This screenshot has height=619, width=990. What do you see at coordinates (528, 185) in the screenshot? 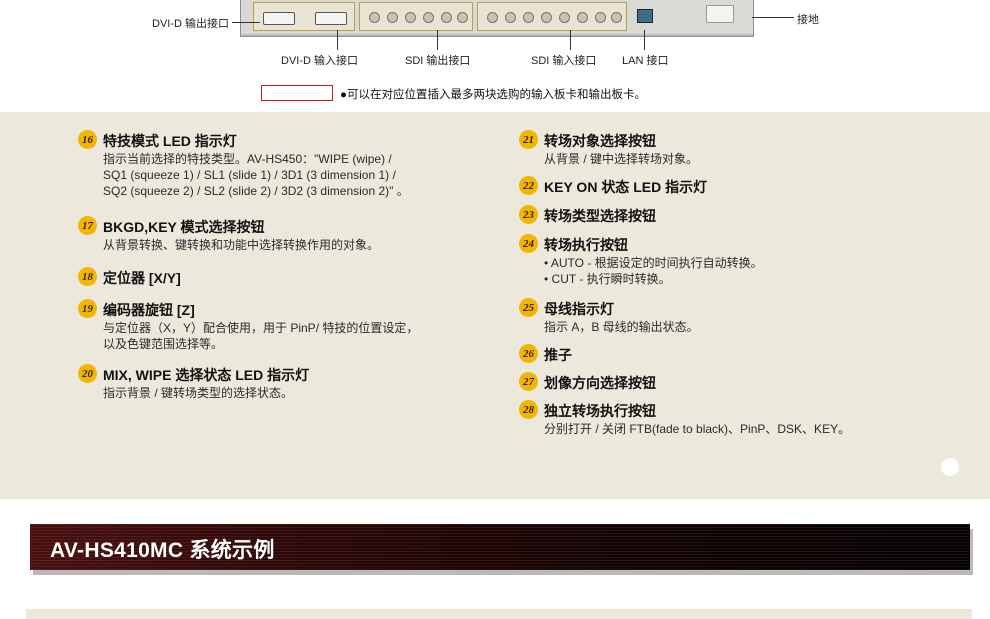
I see `number-badge: 22` at bounding box center [528, 185].